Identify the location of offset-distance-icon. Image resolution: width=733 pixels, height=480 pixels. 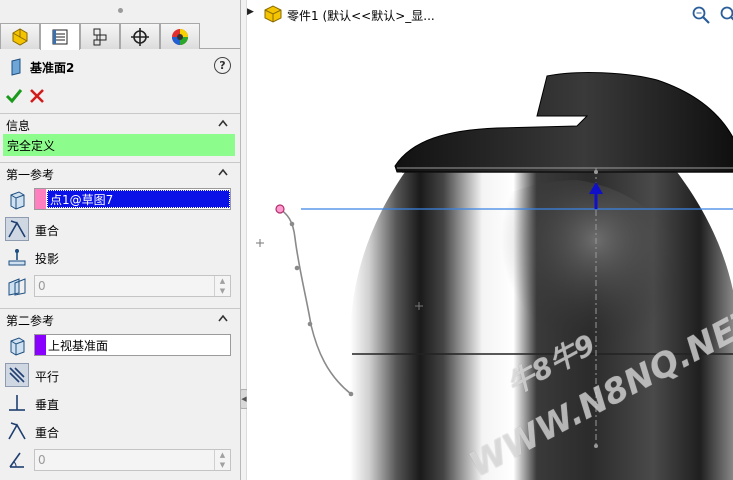
(17, 287).